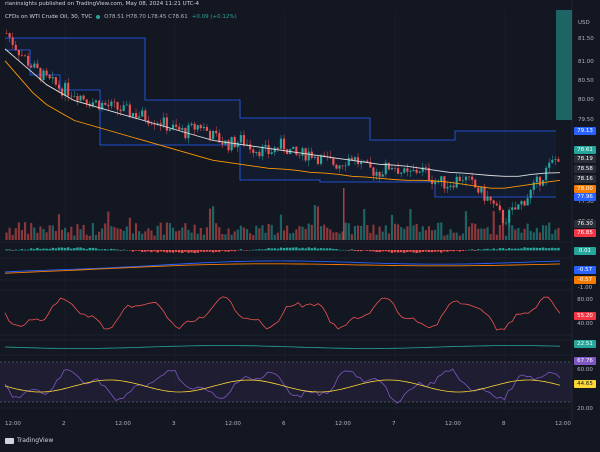 The height and width of the screenshot is (452, 600). What do you see at coordinates (585, 179) in the screenshot?
I see `price-tag: 78.16` at bounding box center [585, 179].